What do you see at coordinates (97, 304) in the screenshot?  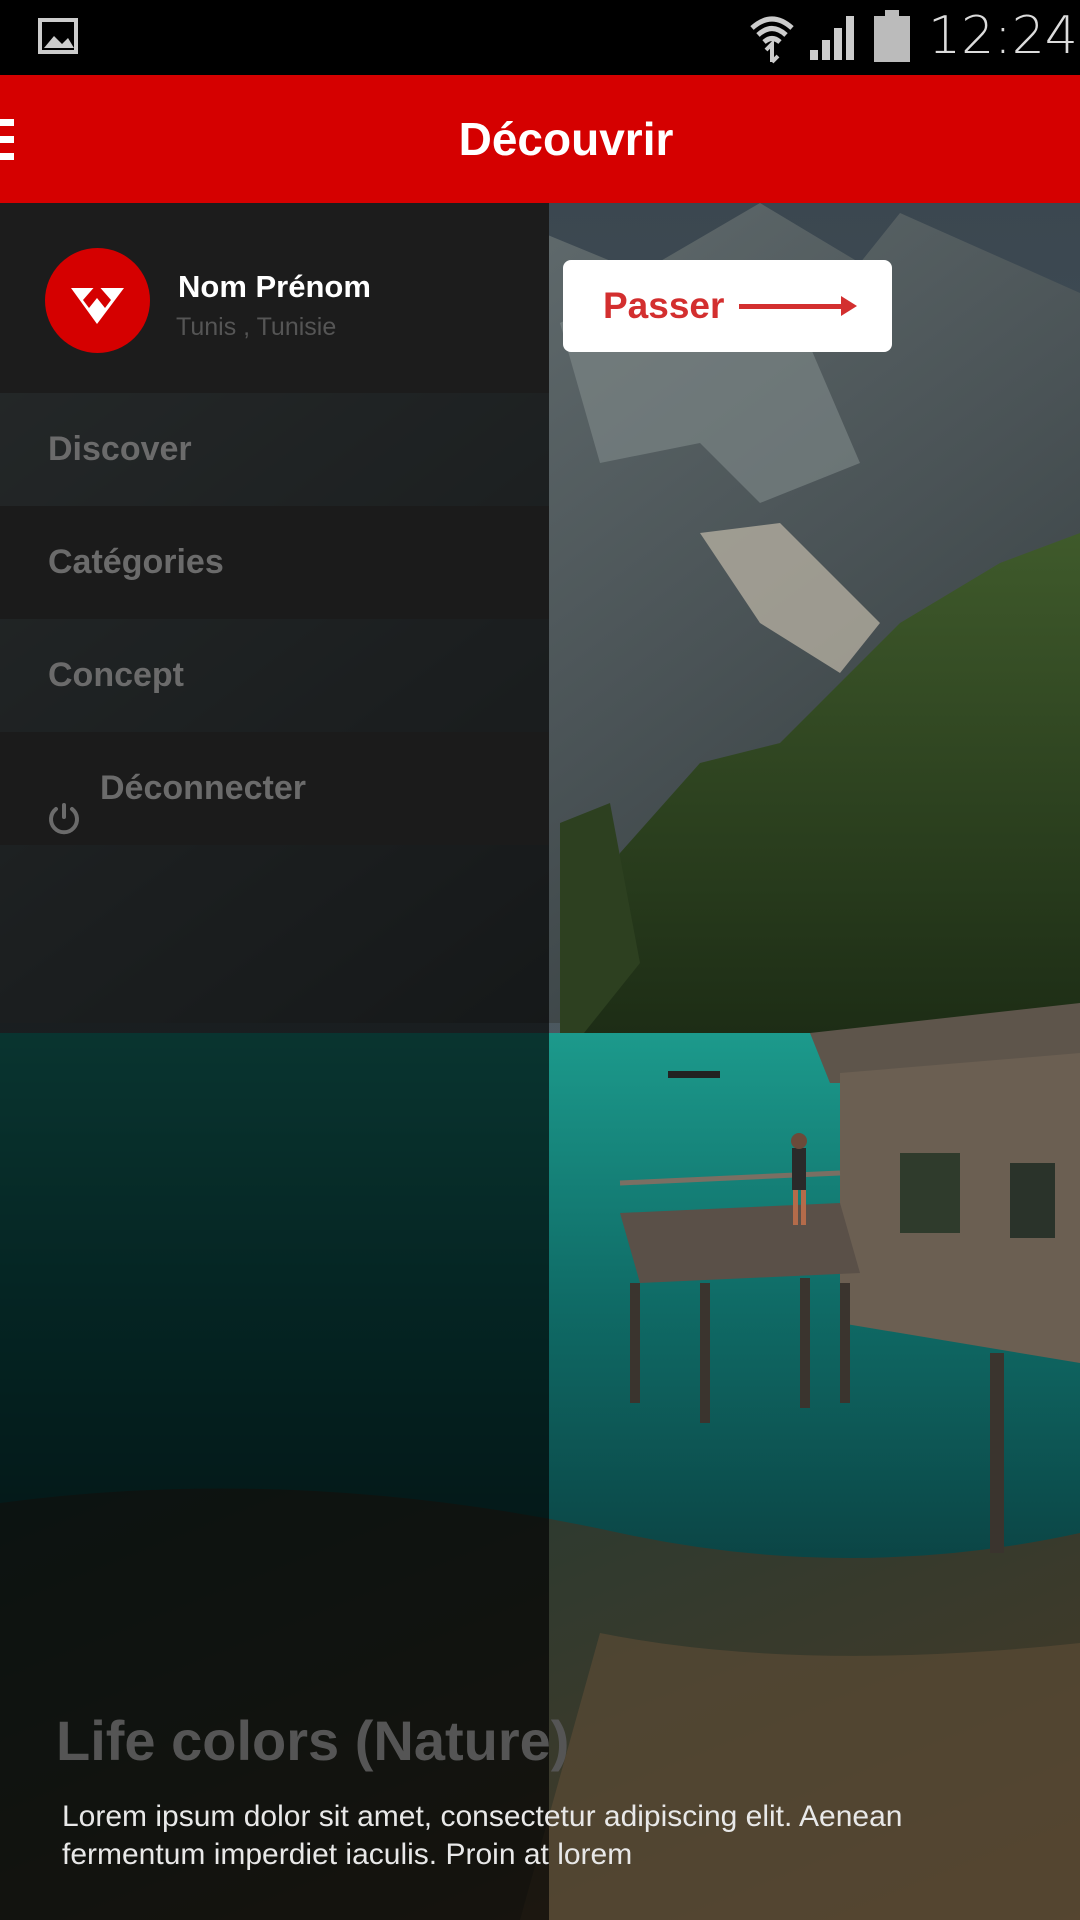 I see `logo-icon` at bounding box center [97, 304].